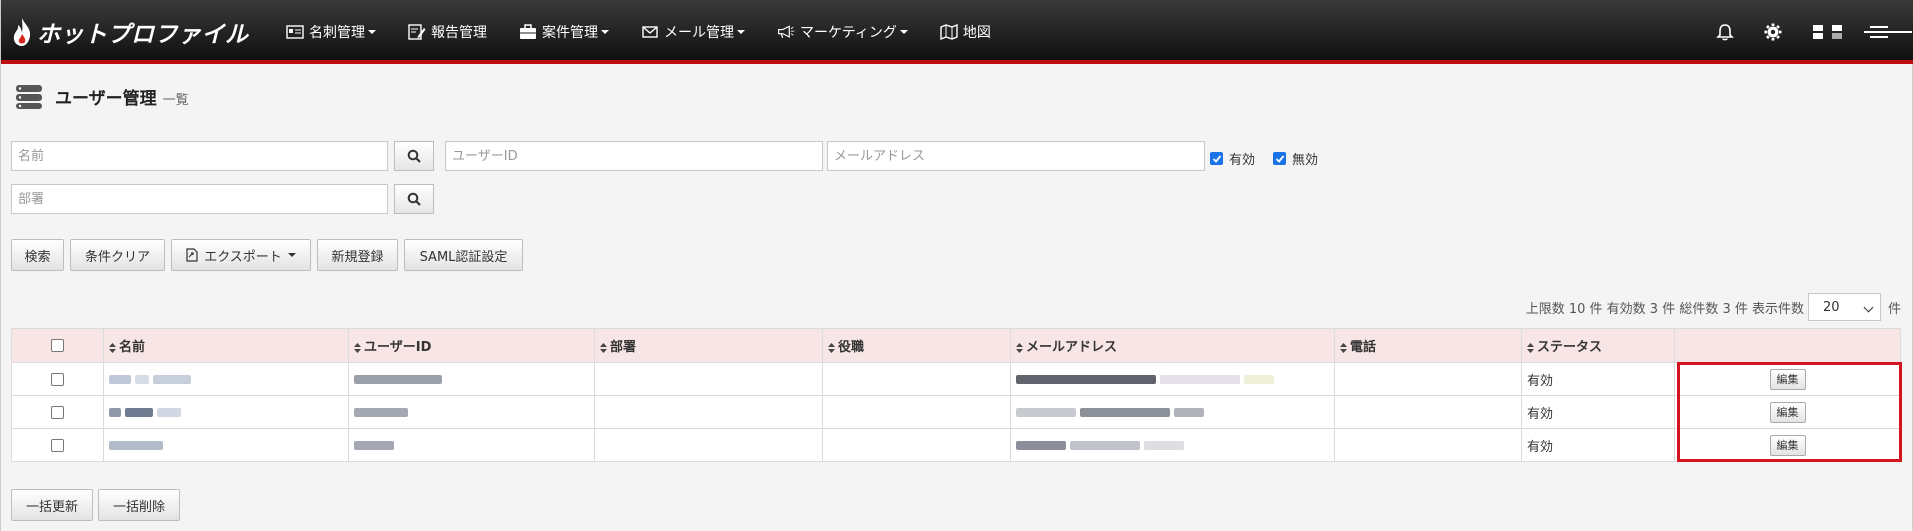 This screenshot has width=1913, height=531. What do you see at coordinates (52, 505) in the screenshot?
I see `bulk-update-button: 一括更新` at bounding box center [52, 505].